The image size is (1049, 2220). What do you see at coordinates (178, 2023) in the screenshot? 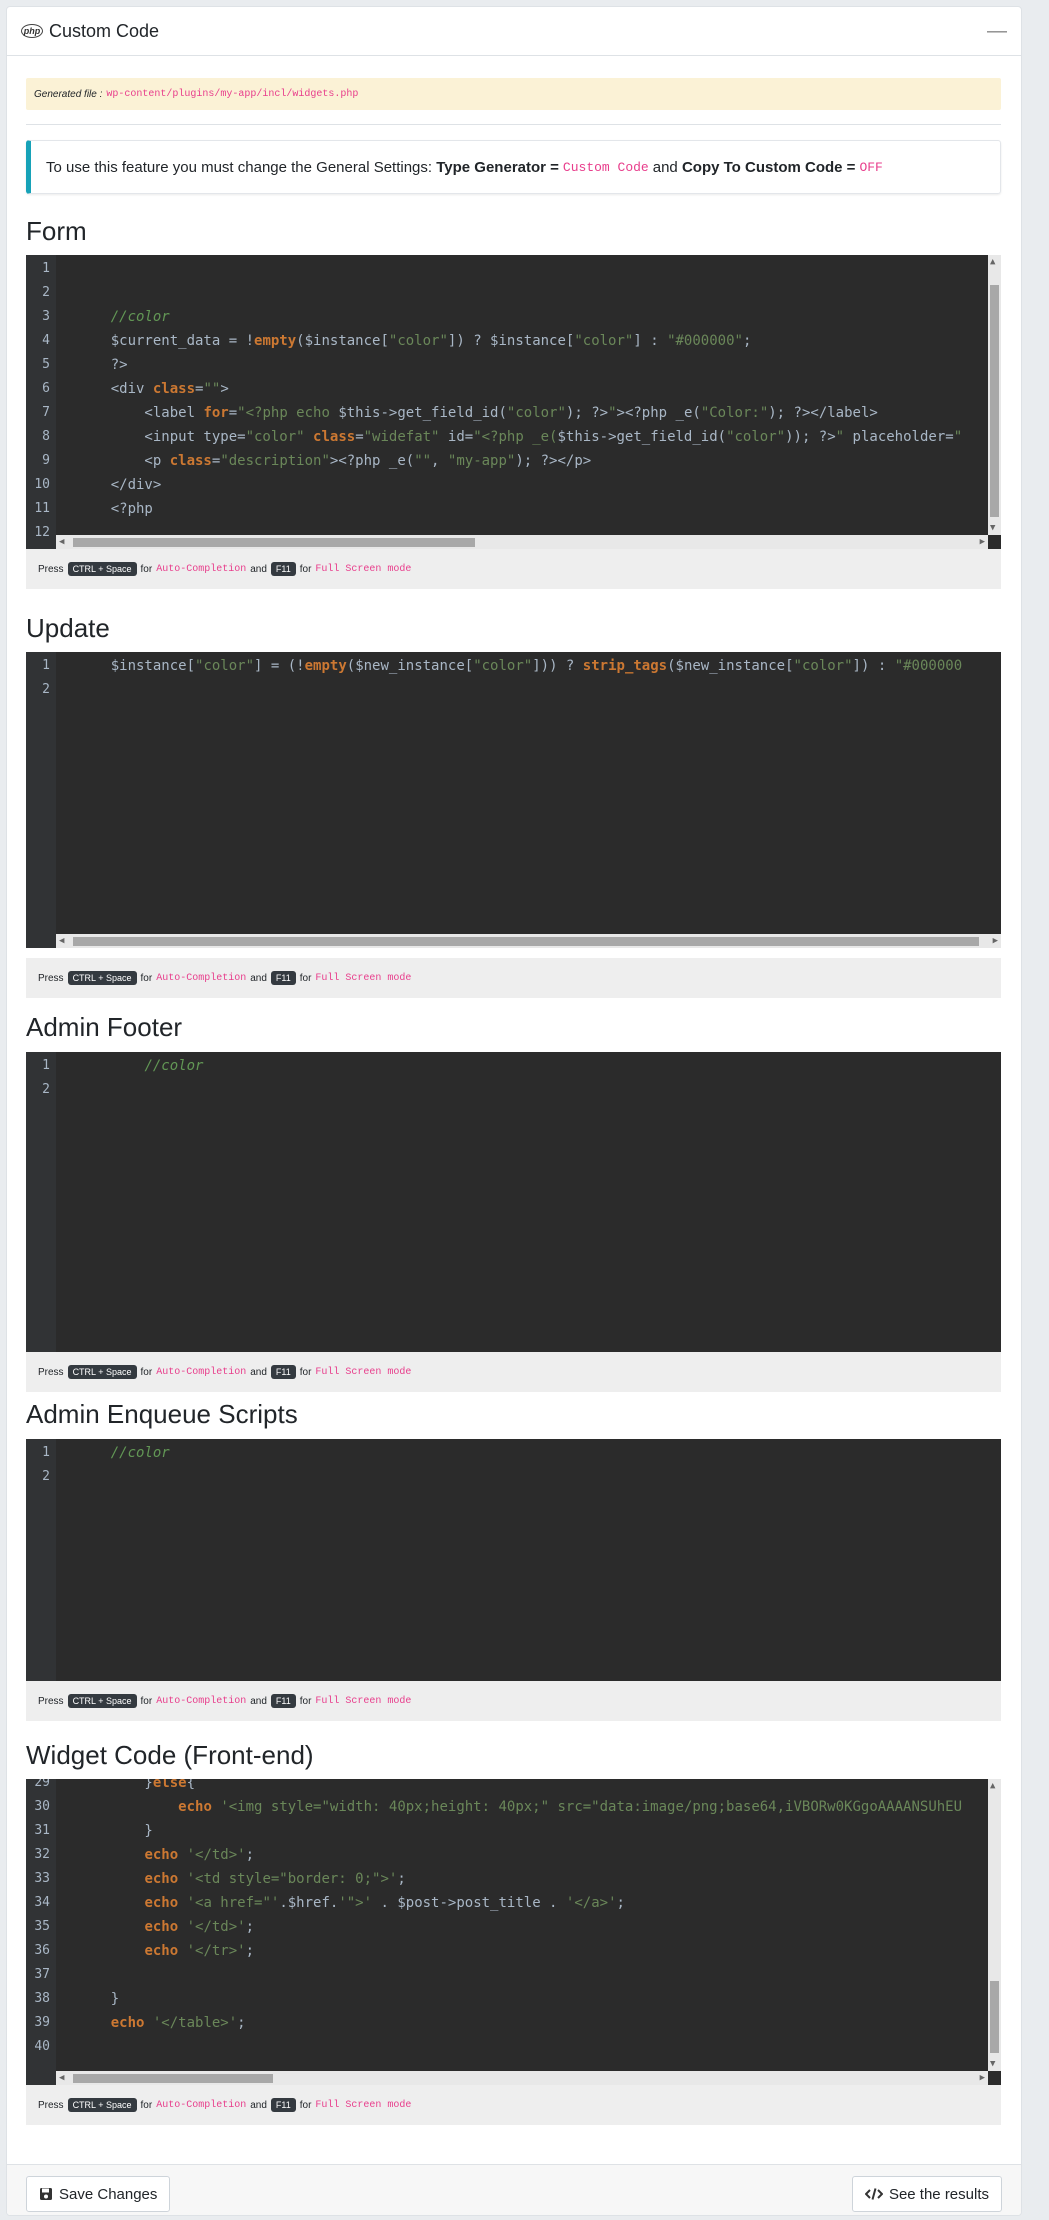
I see `code-text: echo '</table>';` at bounding box center [178, 2023].